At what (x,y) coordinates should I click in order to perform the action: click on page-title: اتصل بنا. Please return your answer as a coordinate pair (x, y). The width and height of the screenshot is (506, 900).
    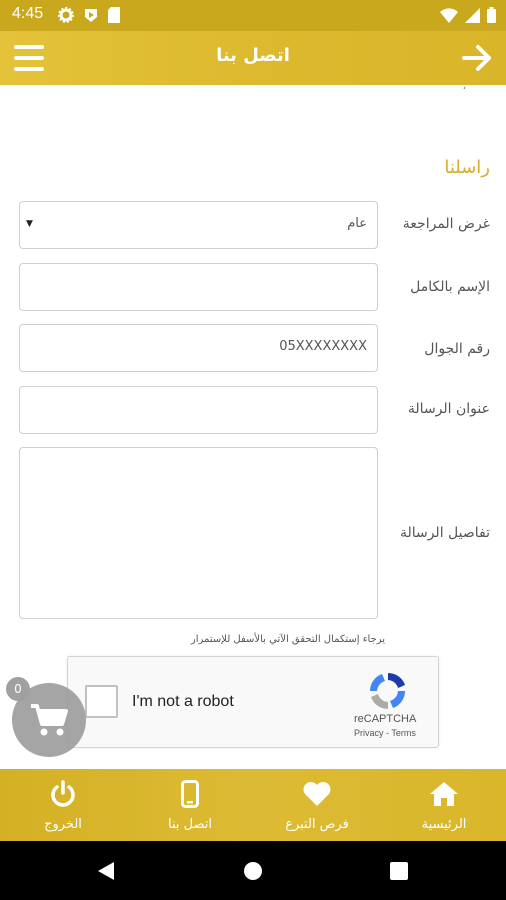
    Looking at the image, I should click on (253, 55).